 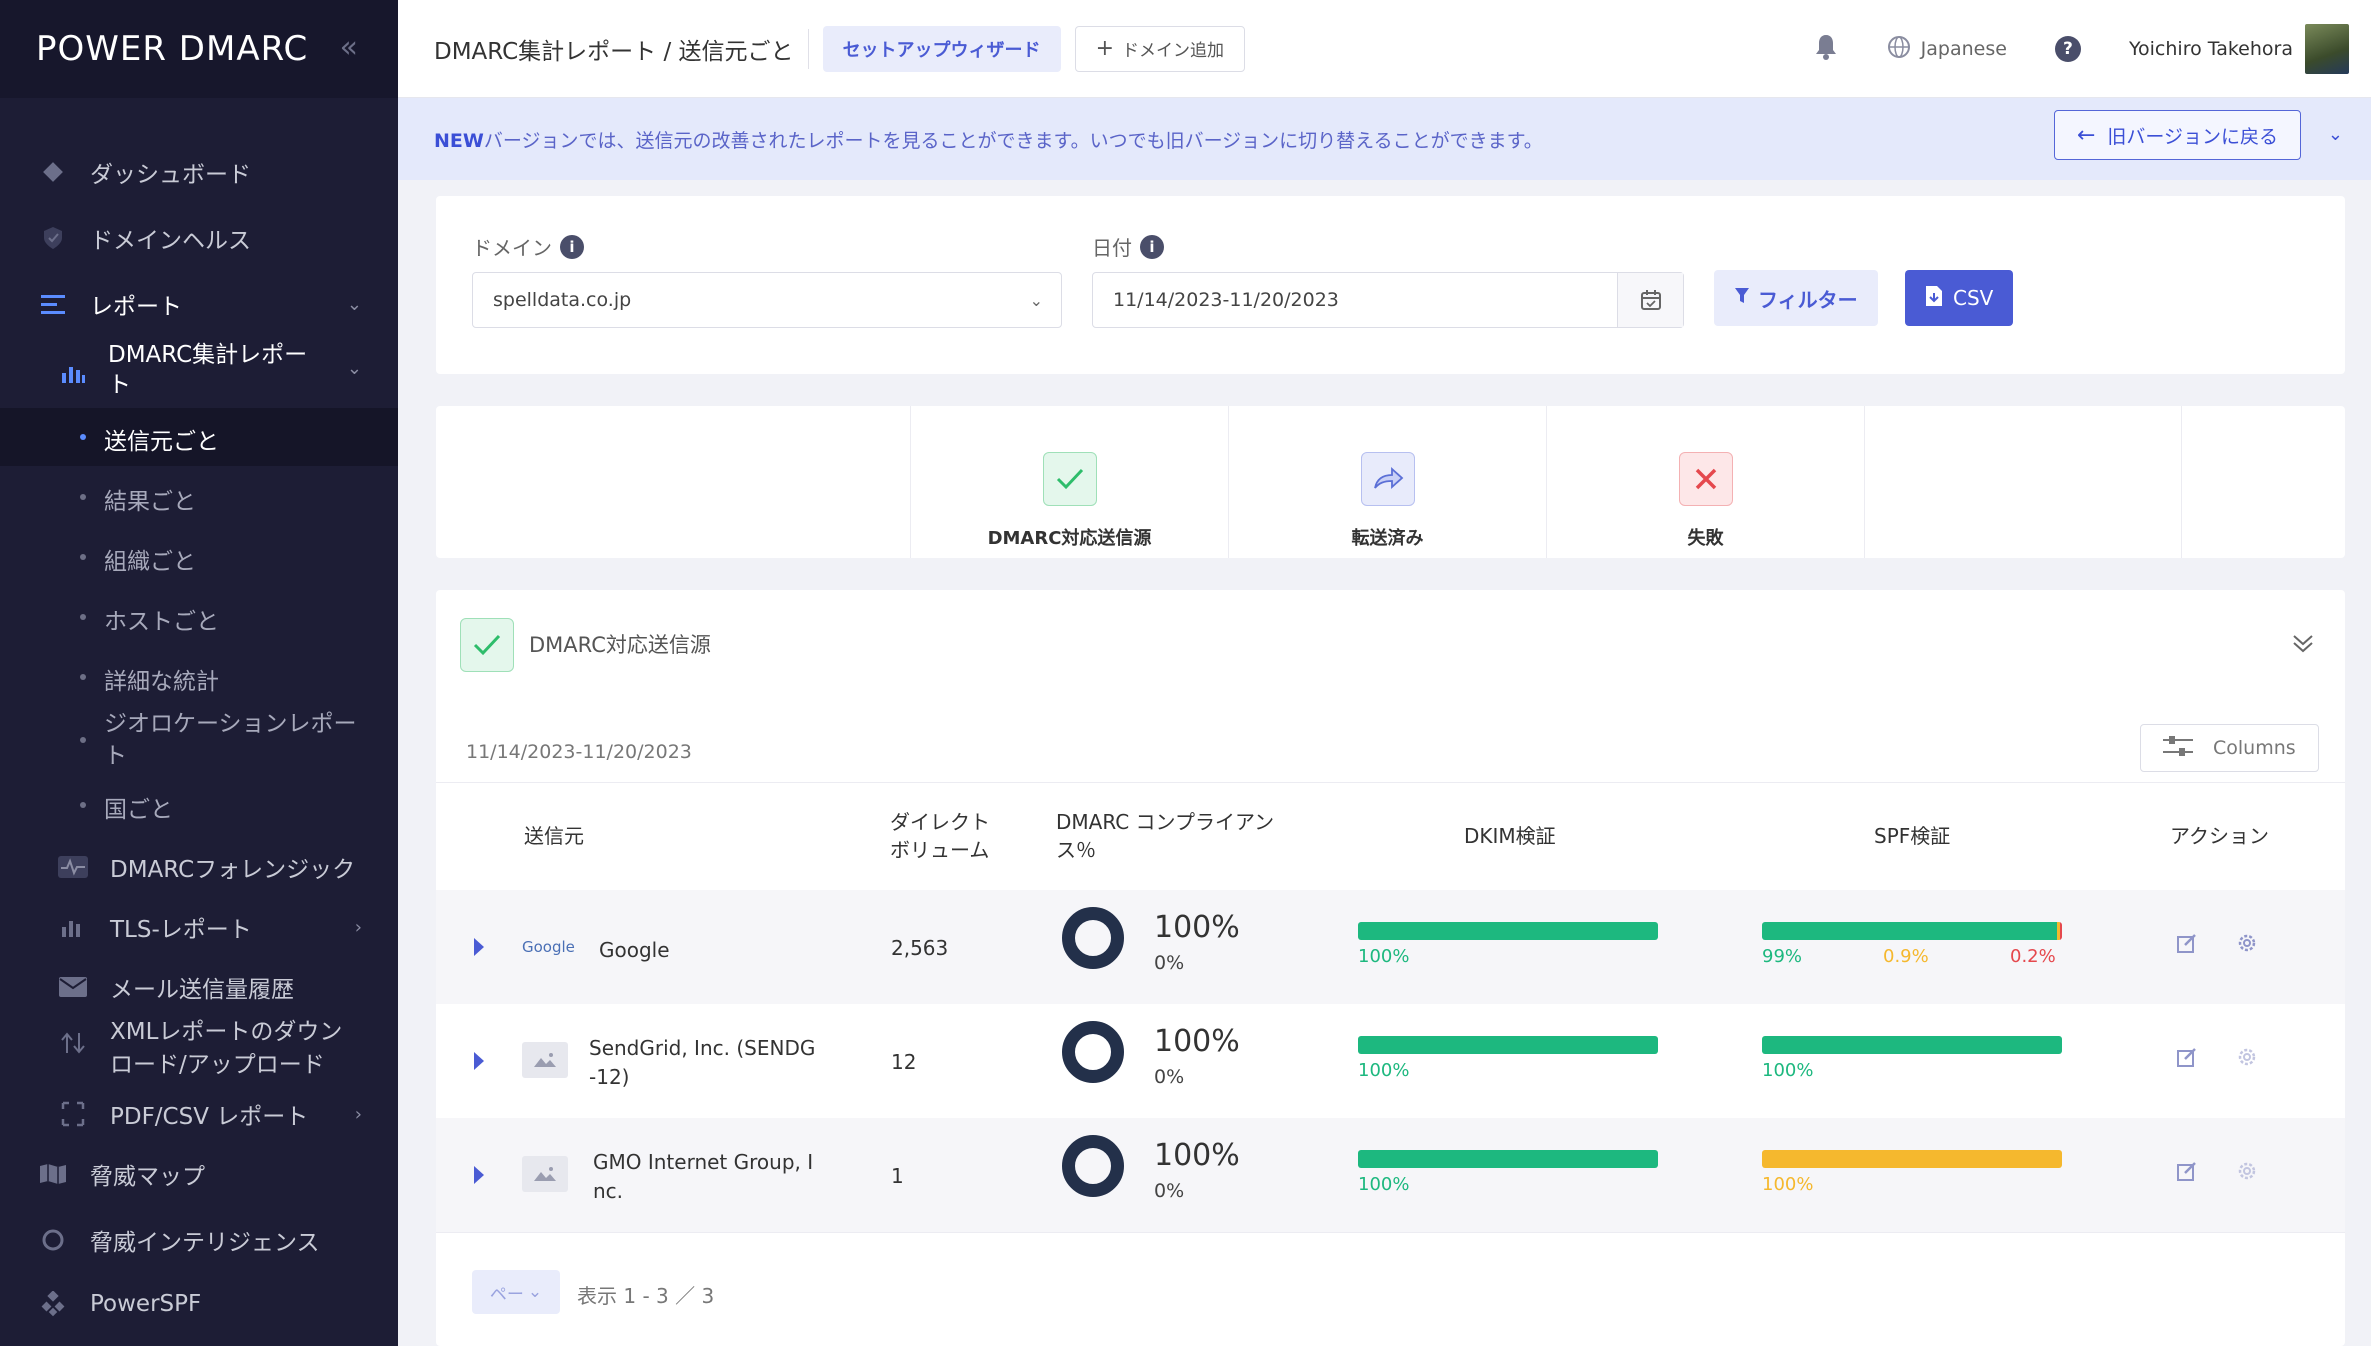 I want to click on chevron-down-icon: ⌄, so click(x=2335, y=134).